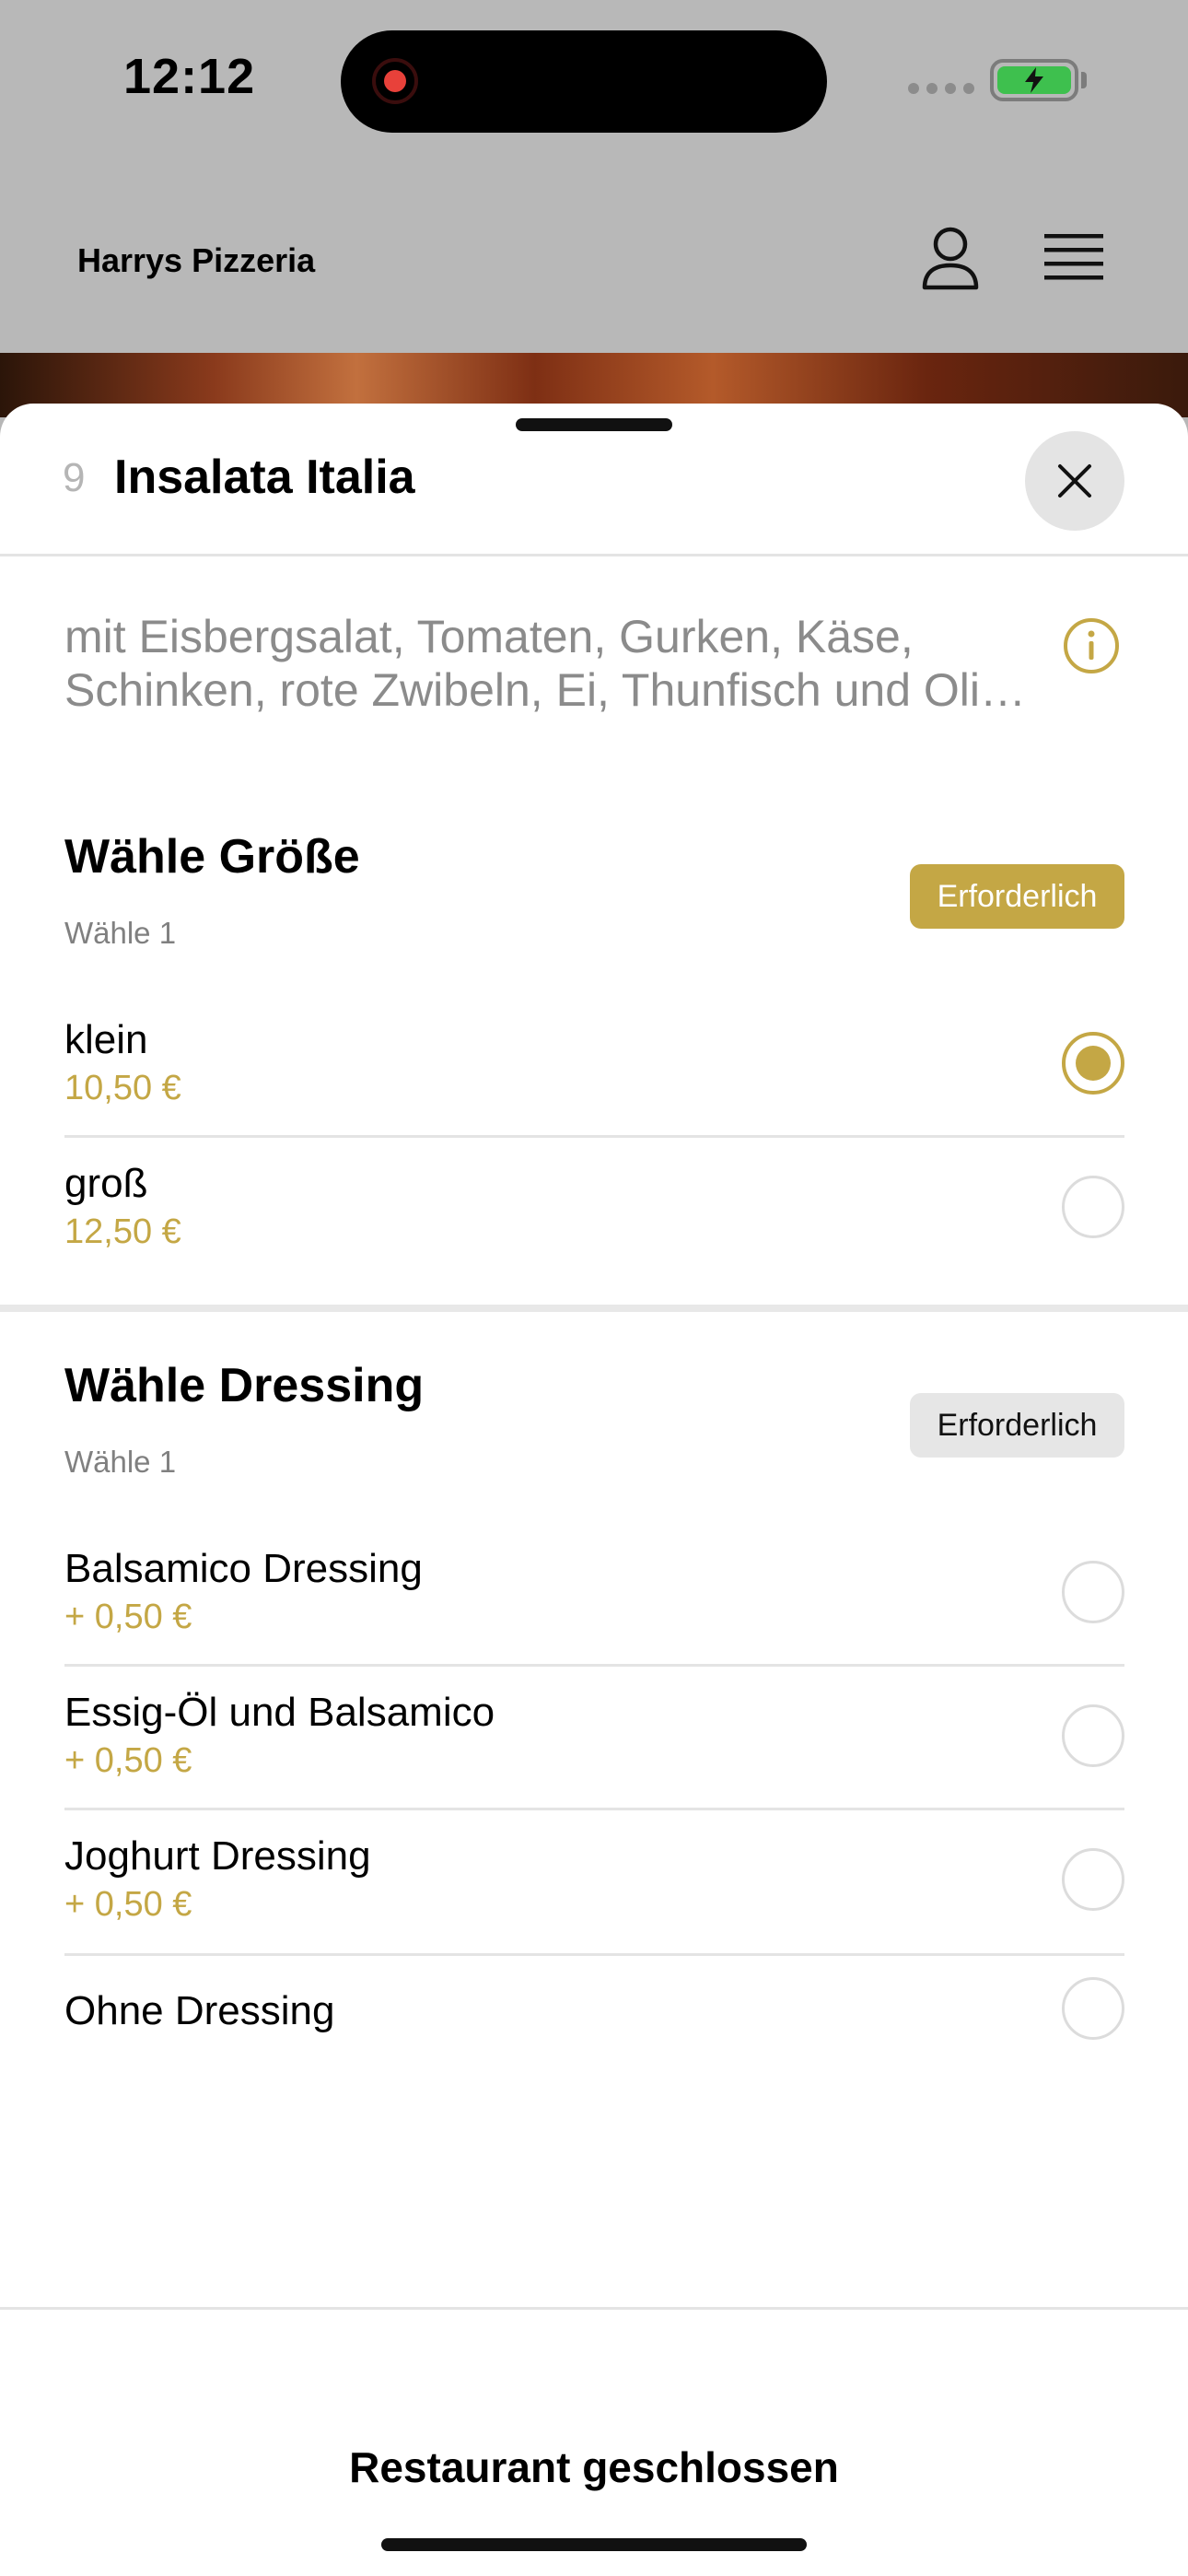 Image resolution: width=1188 pixels, height=2576 pixels. Describe the element at coordinates (212, 857) in the screenshot. I see `size-group-title: Wähle Größe` at that location.